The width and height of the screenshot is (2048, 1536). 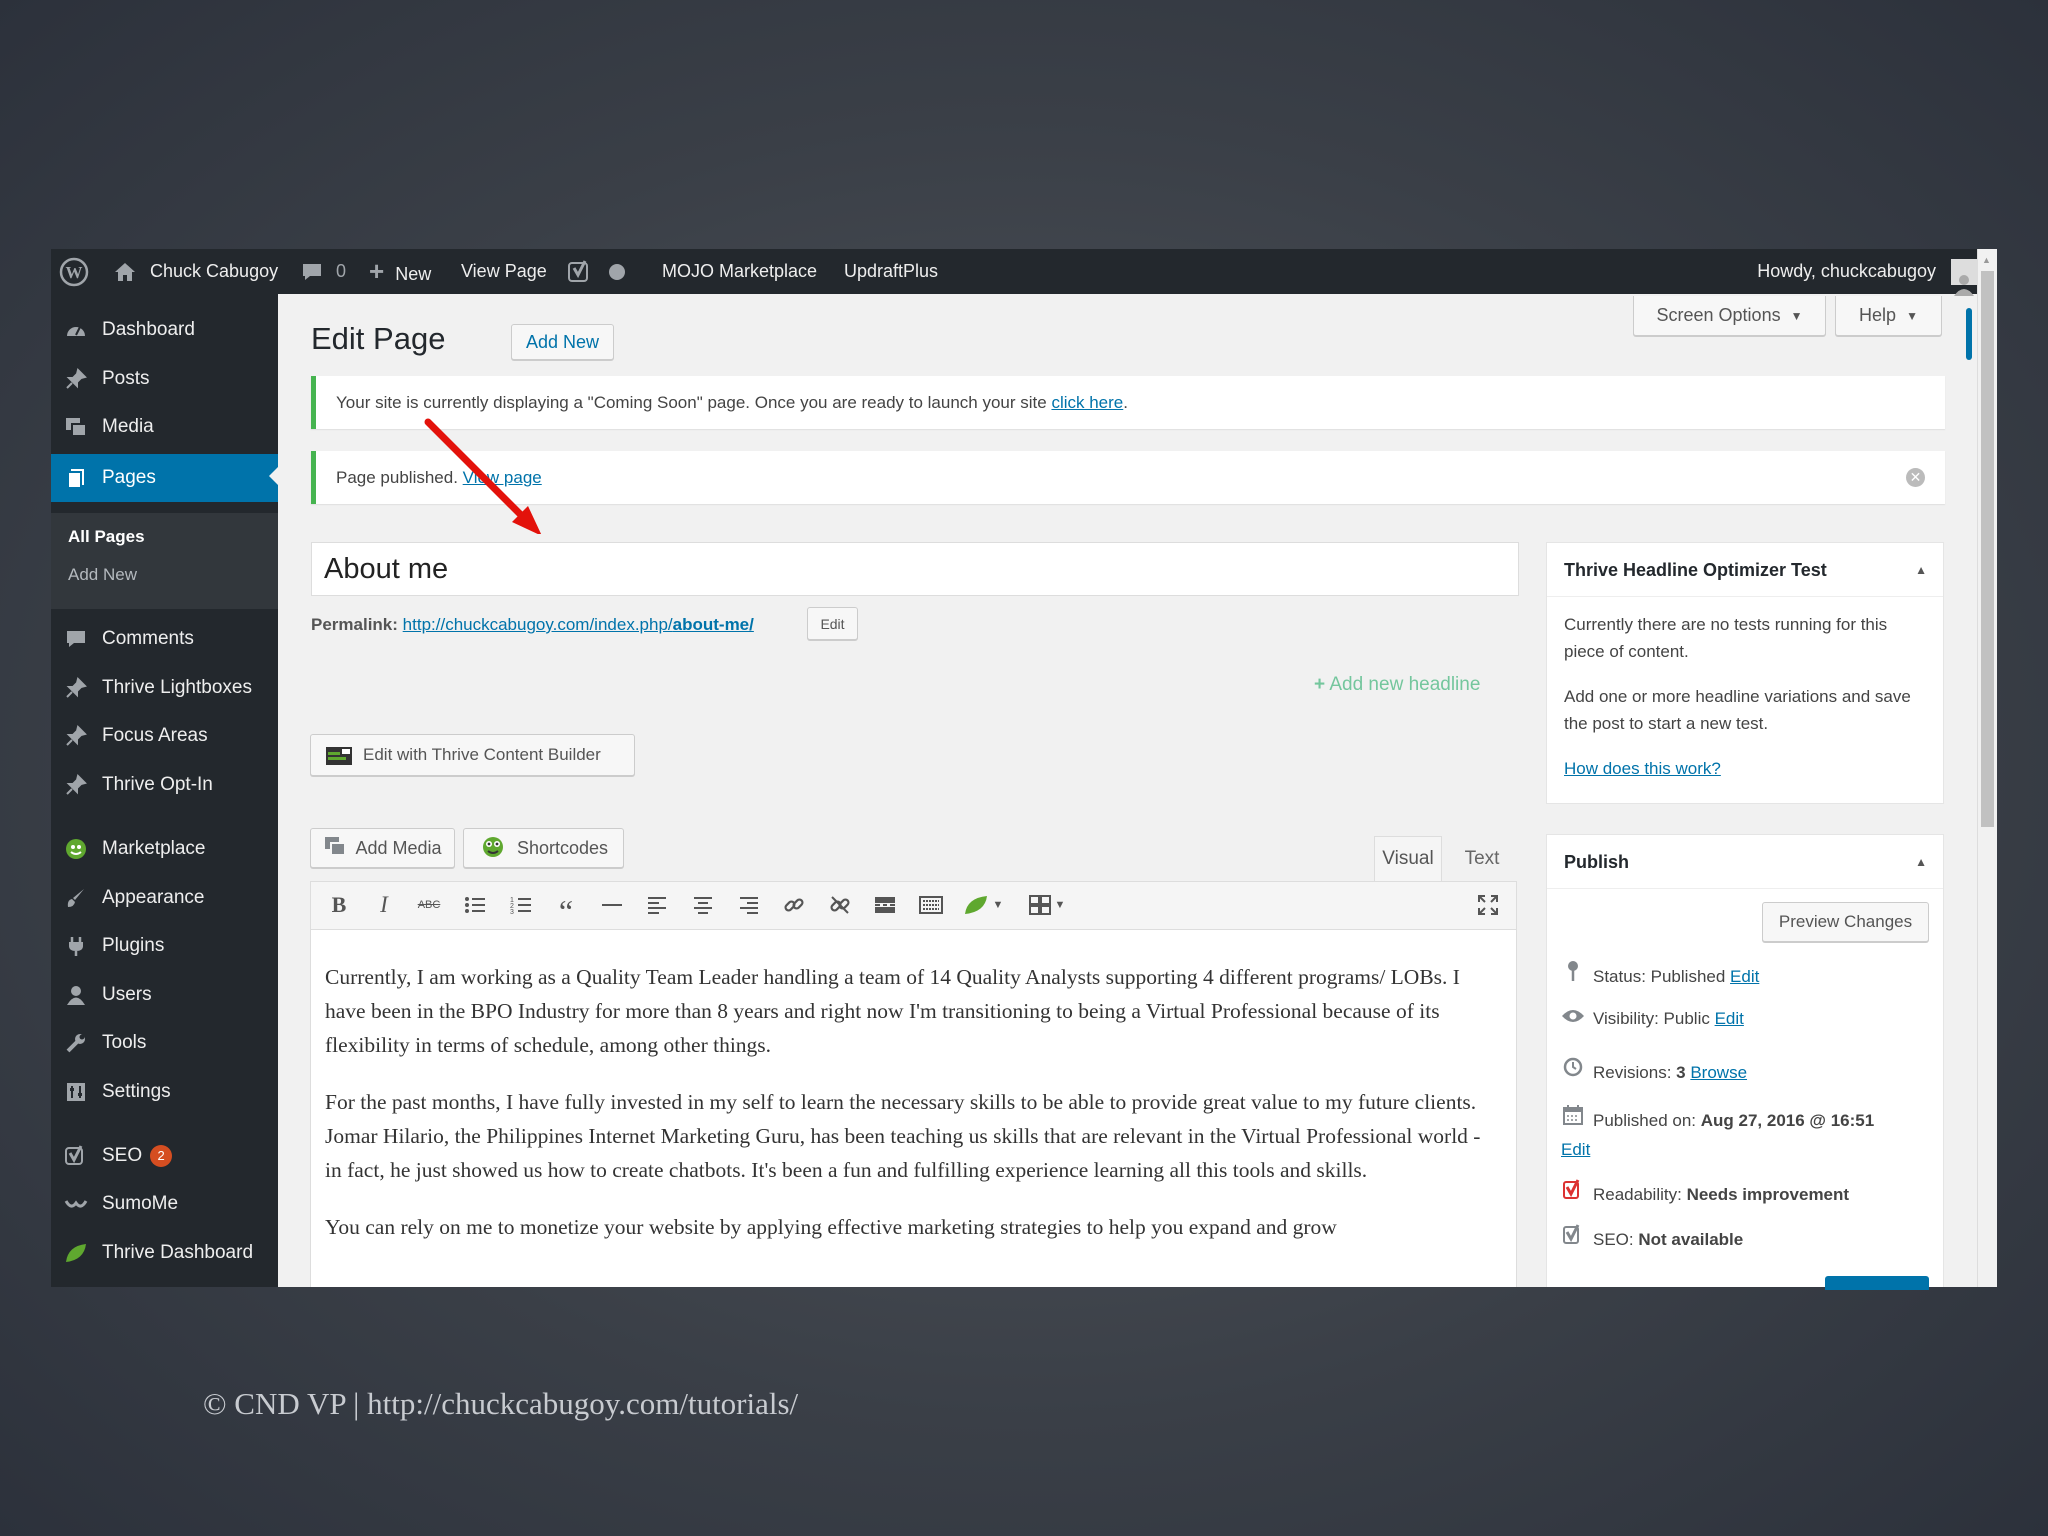 I want to click on remove-link-icon, so click(x=840, y=905).